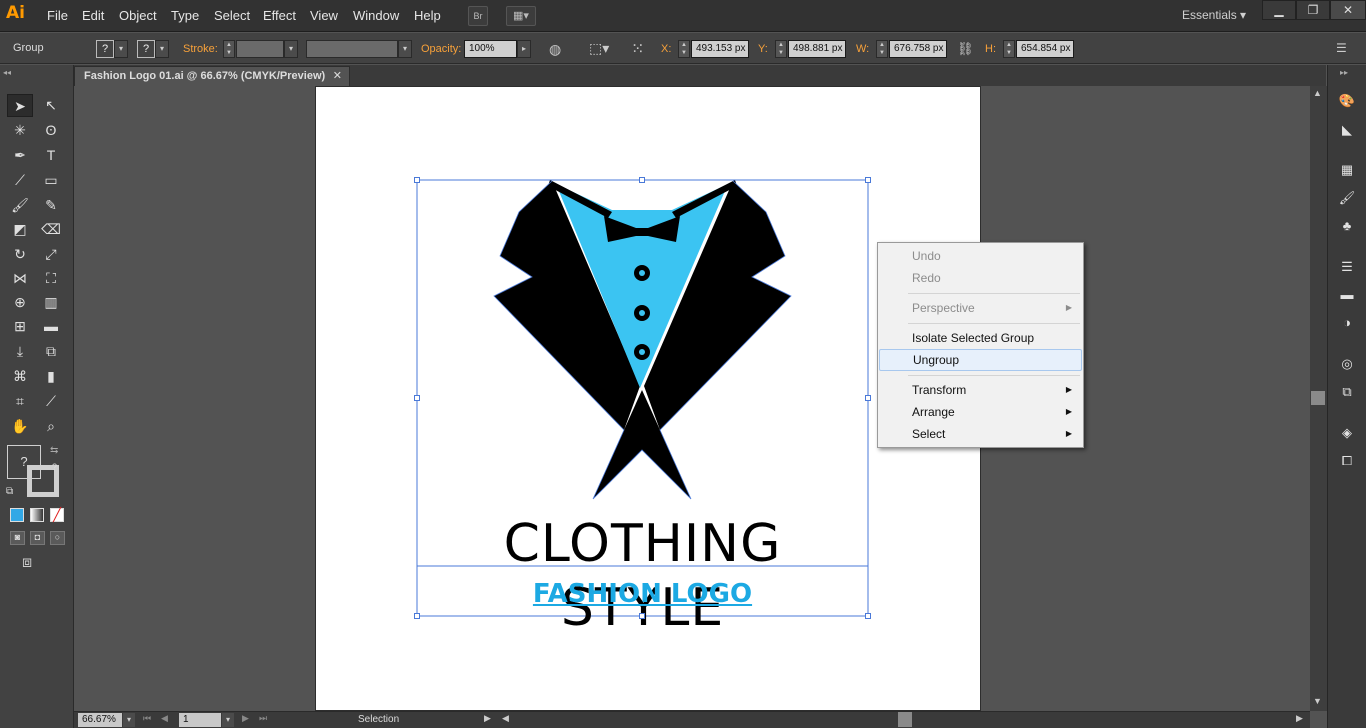 This screenshot has height=728, width=1366. I want to click on context-item-arrange-label: Arrange, so click(933, 412).